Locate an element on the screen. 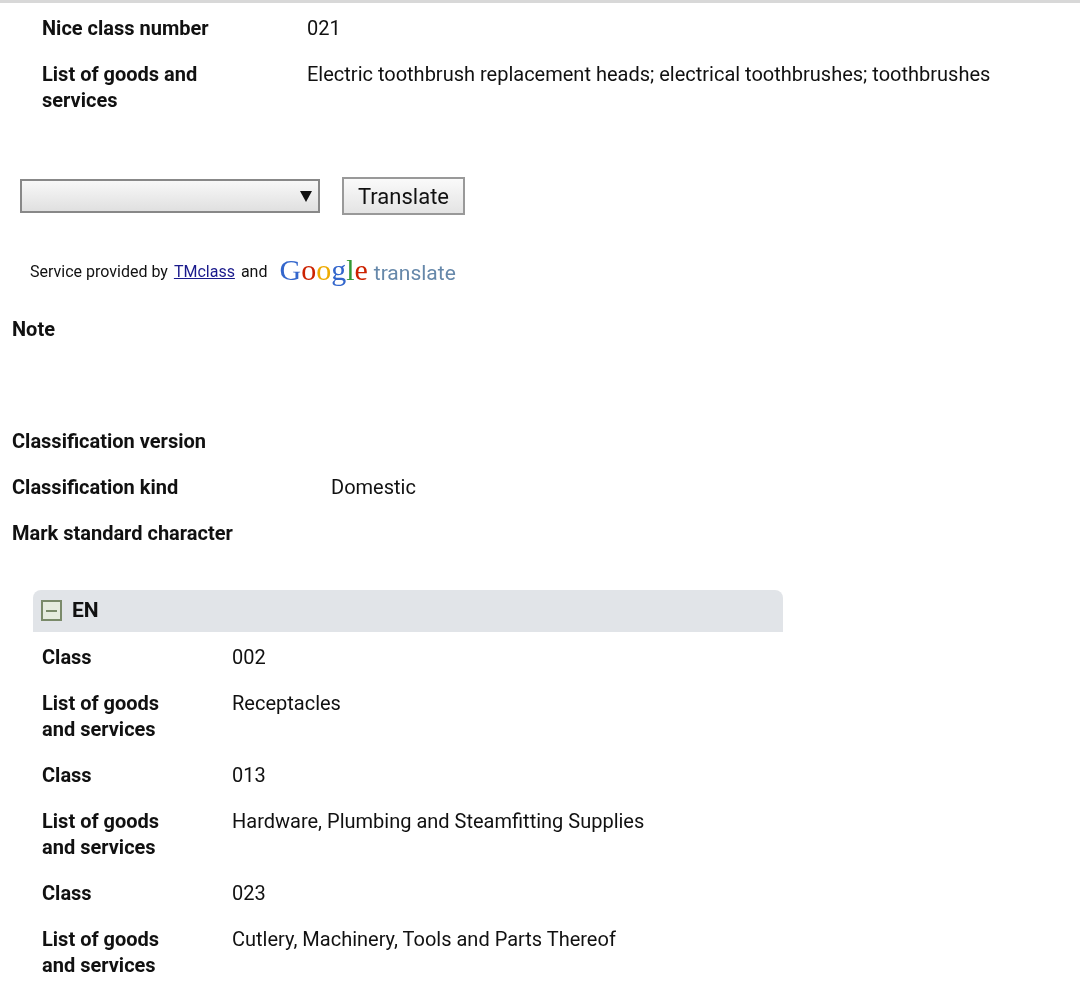  field-value: 023 is located at coordinates (249, 892).